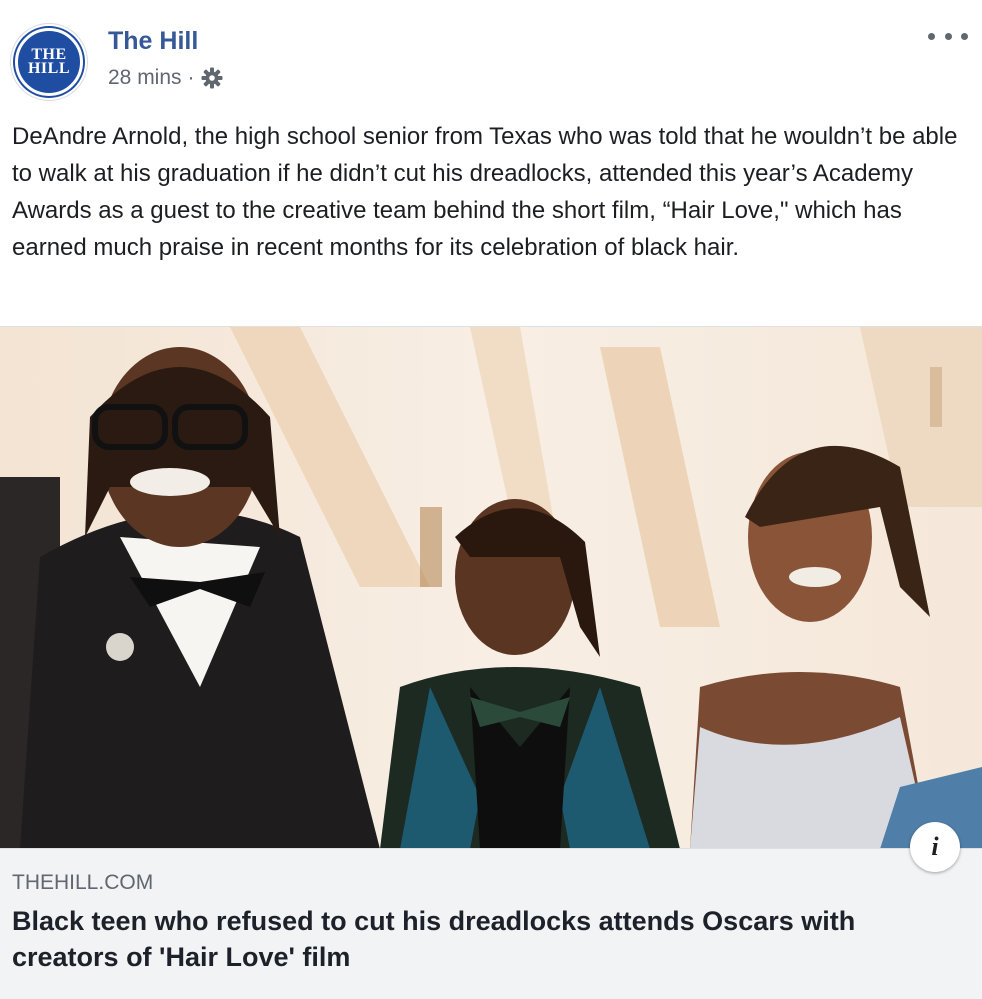 The height and width of the screenshot is (999, 982). I want to click on more-options-button, so click(948, 36).